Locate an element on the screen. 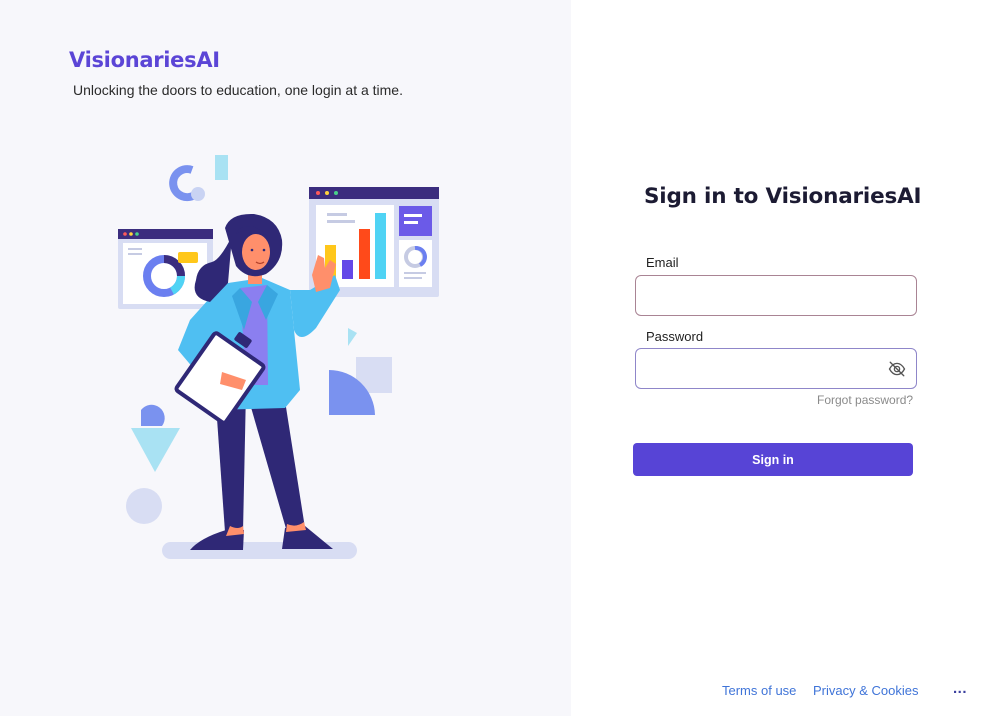  password-field is located at coordinates (776, 368).